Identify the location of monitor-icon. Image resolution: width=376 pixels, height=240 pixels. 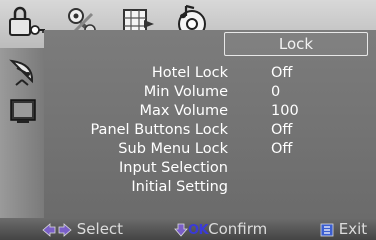
(23, 111).